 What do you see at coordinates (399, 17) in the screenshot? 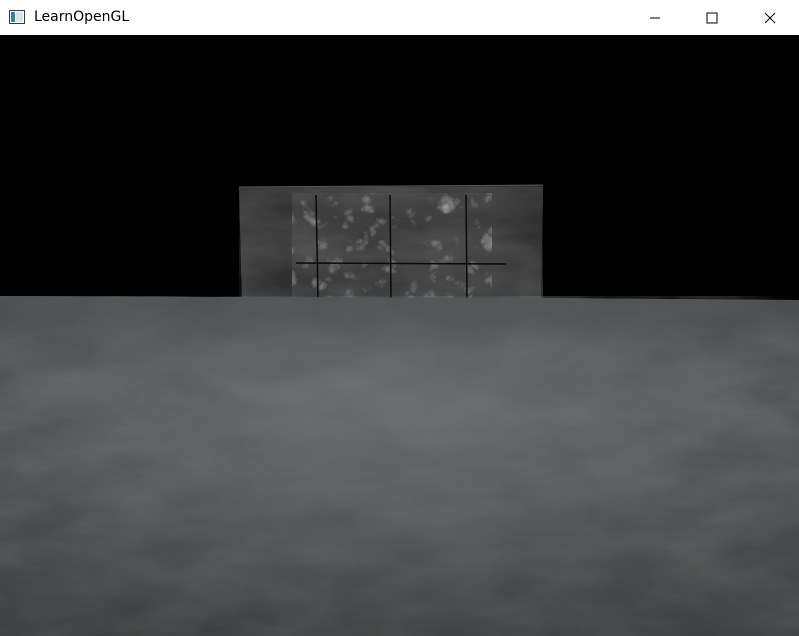
I see `title-bar: LearnOpenGL` at bounding box center [399, 17].